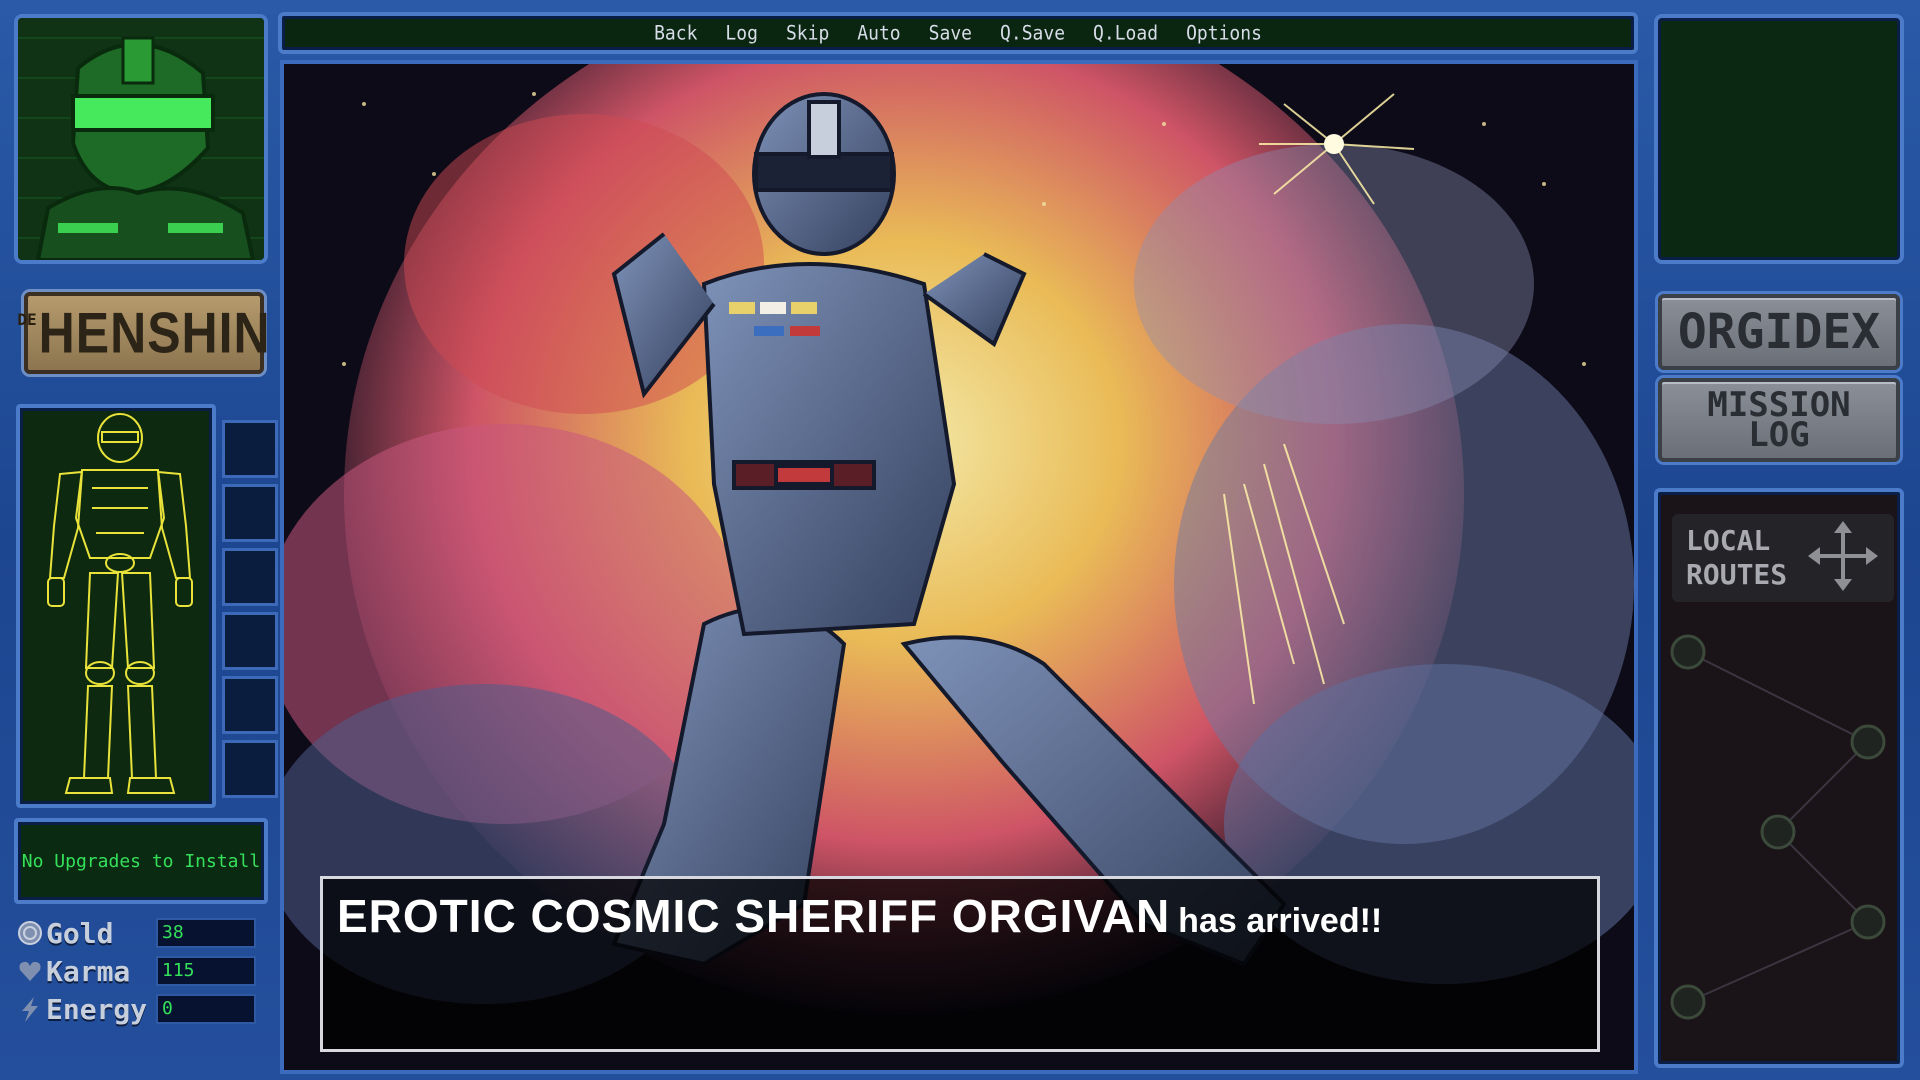  Describe the element at coordinates (675, 32) in the screenshot. I see `menu-back: Back` at that location.